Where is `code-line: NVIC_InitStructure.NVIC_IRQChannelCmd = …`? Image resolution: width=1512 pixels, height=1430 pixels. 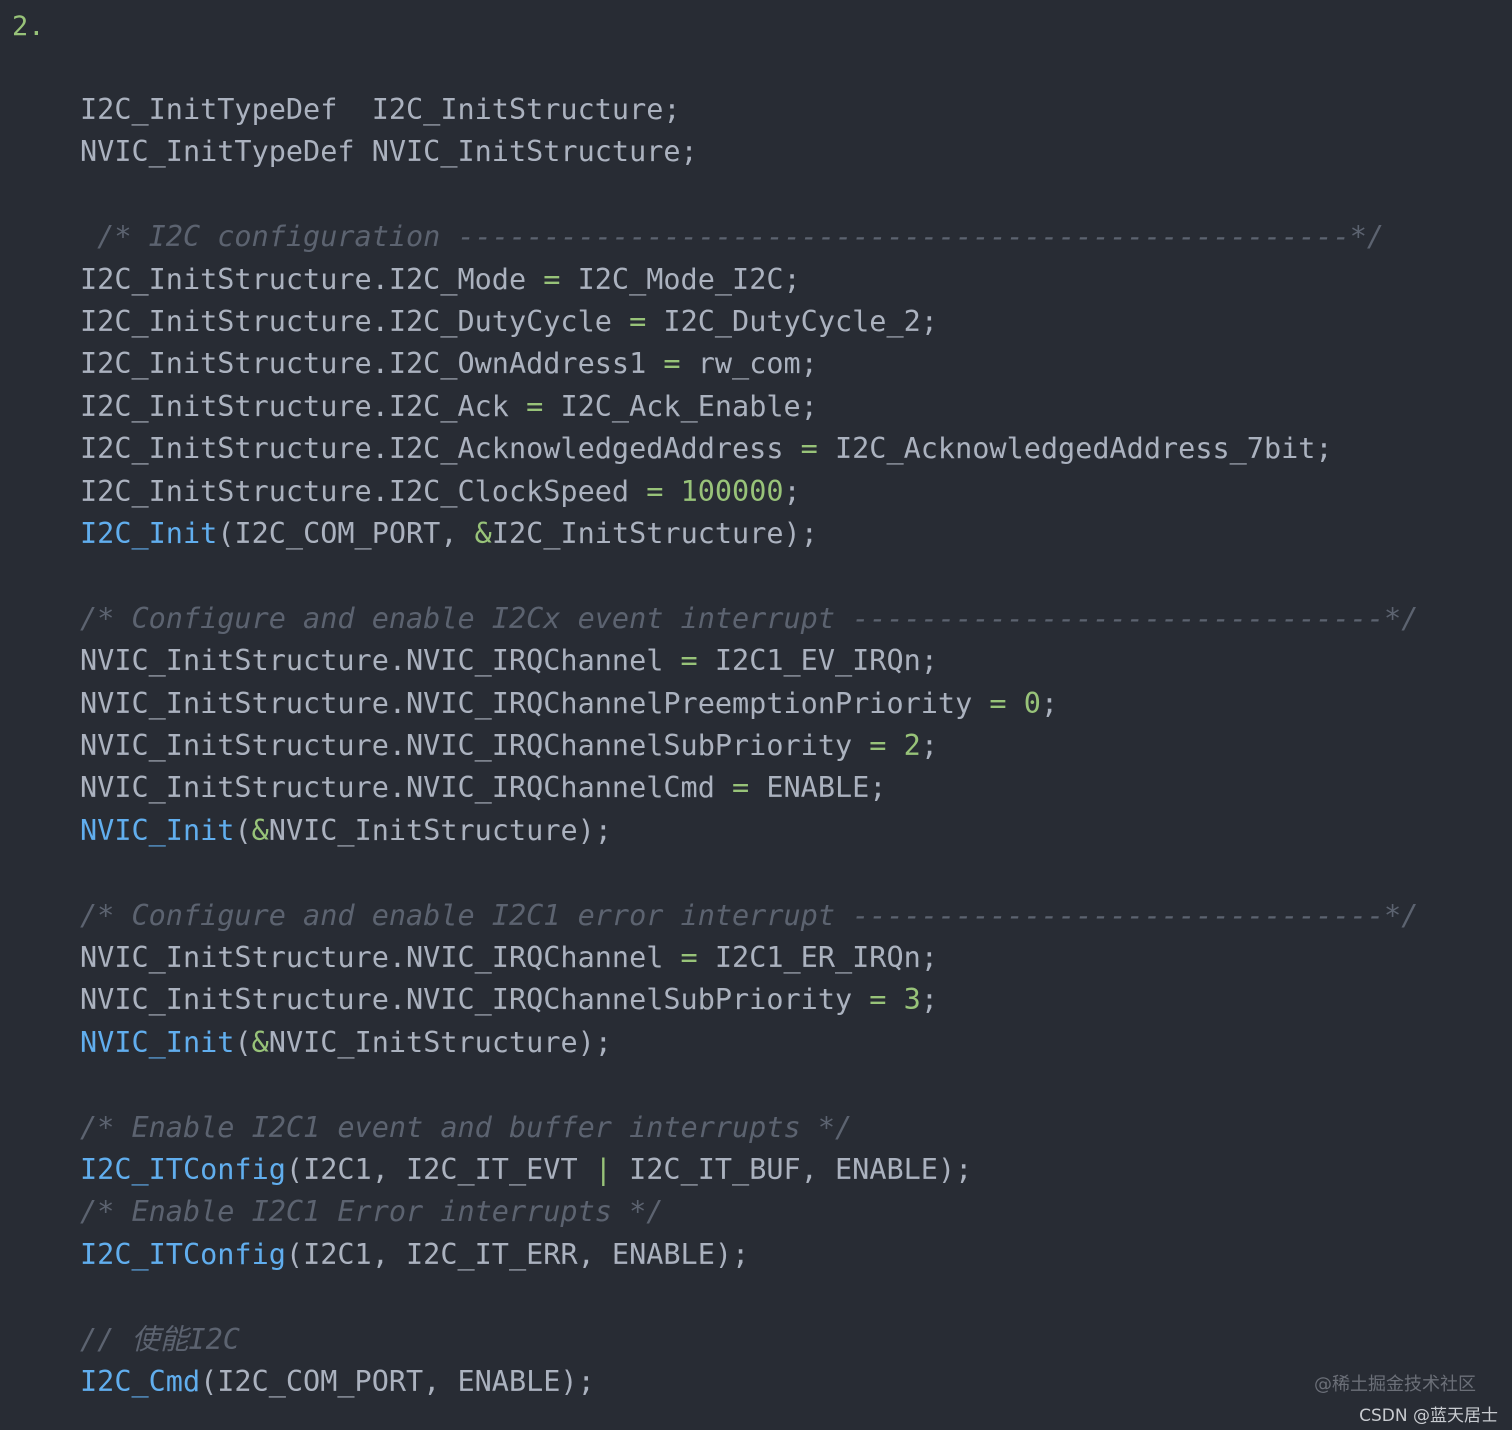 code-line: NVIC_InitStructure.NVIC_IRQChannelCmd = … is located at coordinates (483, 788).